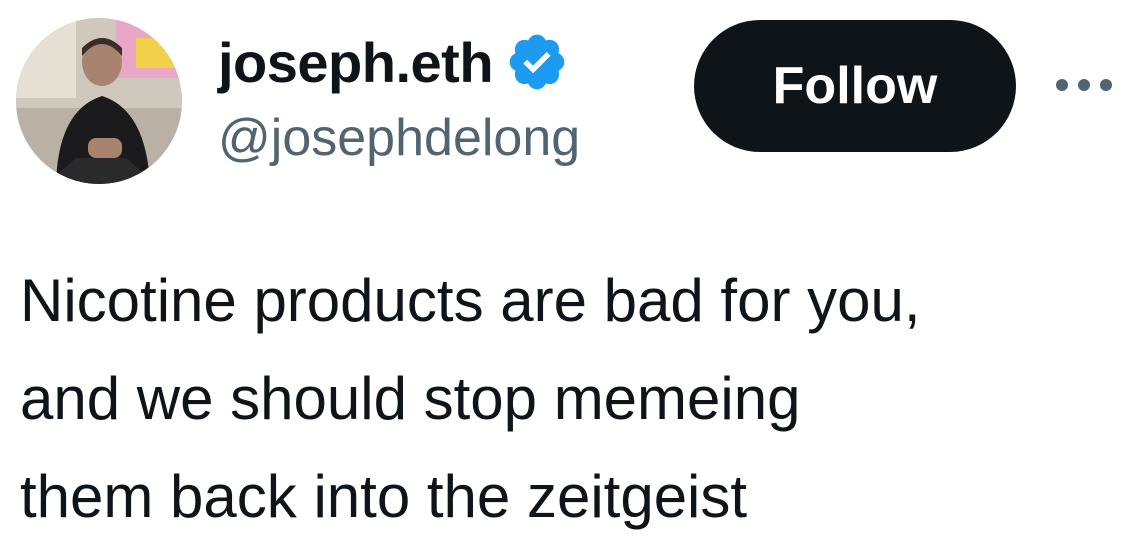  Describe the element at coordinates (855, 86) in the screenshot. I see `follow-button: Follow` at that location.